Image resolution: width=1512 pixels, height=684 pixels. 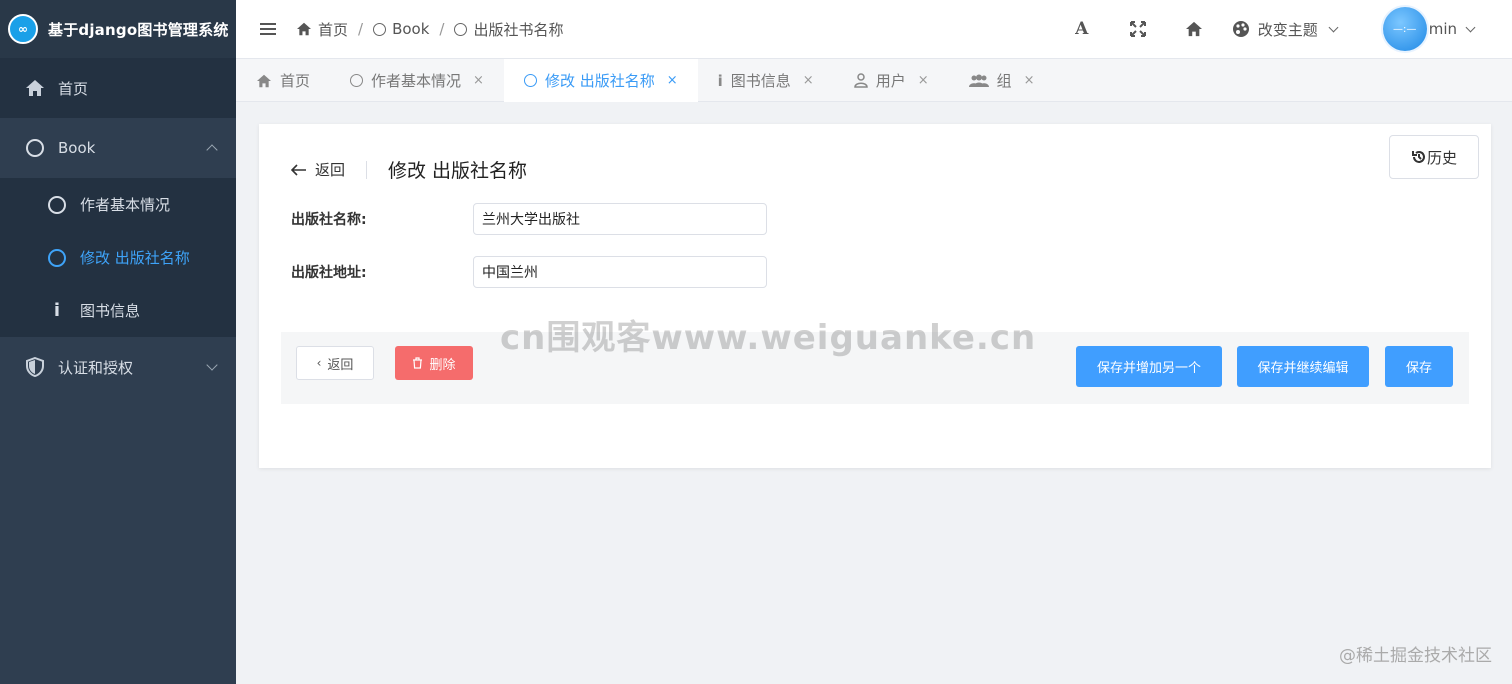 I want to click on breadcrumb-home: 首页, so click(x=322, y=29).